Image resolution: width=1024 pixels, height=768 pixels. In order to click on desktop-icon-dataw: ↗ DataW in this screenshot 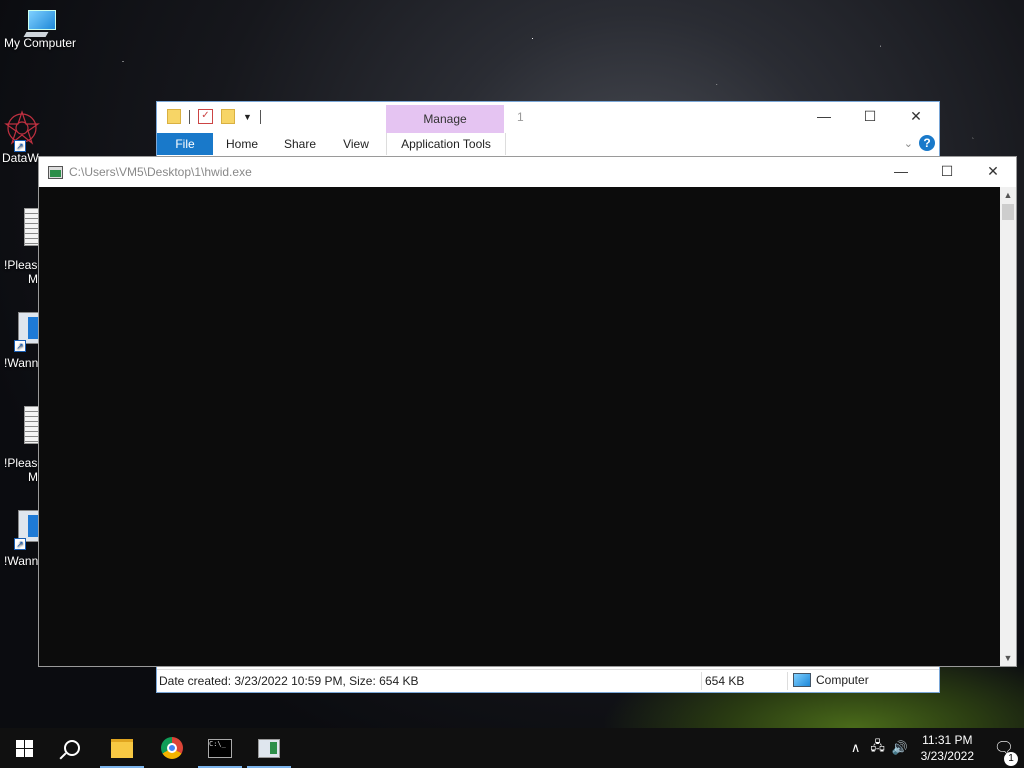, I will do `click(22, 136)`.